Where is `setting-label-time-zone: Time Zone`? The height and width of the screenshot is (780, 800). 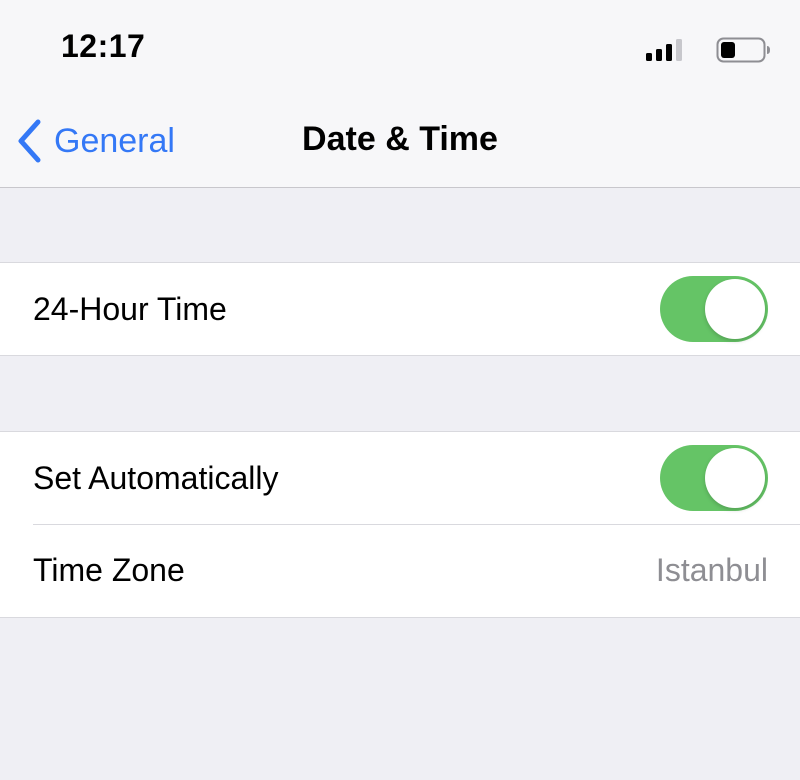
setting-label-time-zone: Time Zone is located at coordinates (109, 569).